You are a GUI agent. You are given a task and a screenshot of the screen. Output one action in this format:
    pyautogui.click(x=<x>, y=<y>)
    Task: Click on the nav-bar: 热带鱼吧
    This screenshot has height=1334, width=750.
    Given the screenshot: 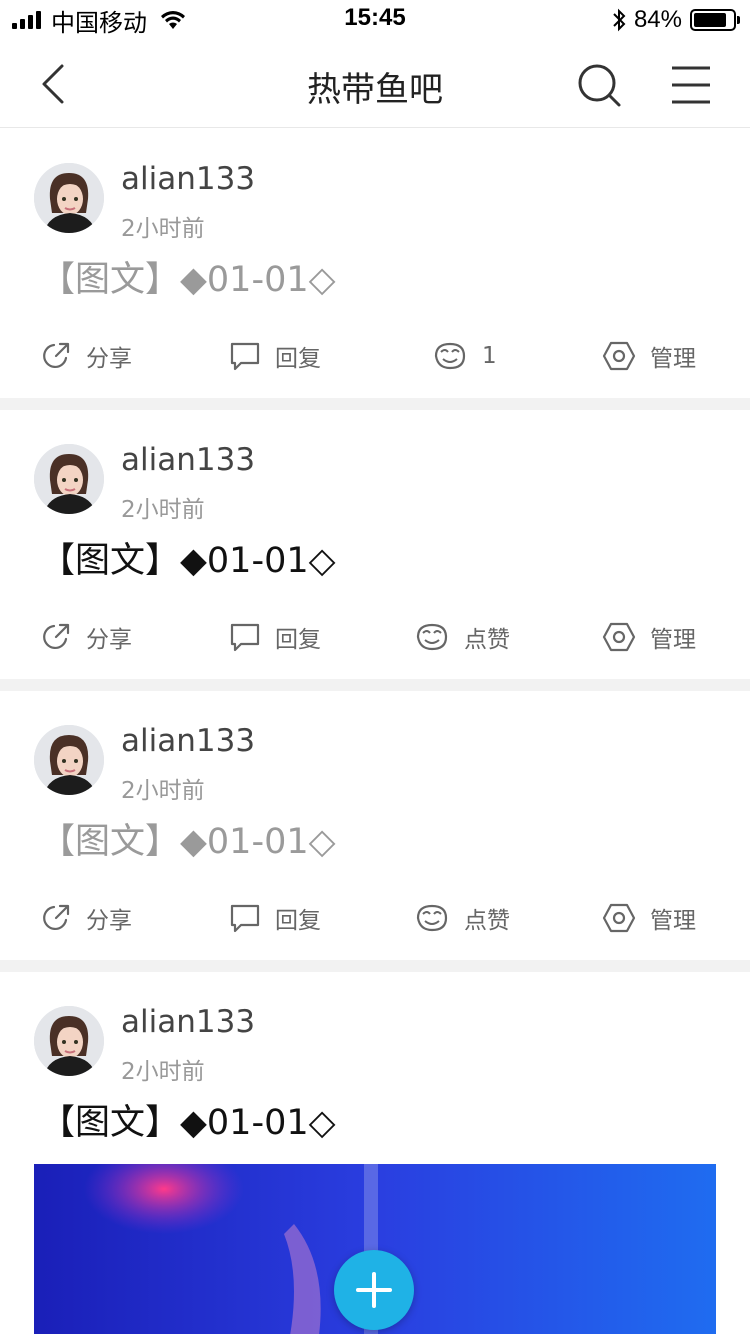 What is the action you would take?
    pyautogui.click(x=375, y=84)
    